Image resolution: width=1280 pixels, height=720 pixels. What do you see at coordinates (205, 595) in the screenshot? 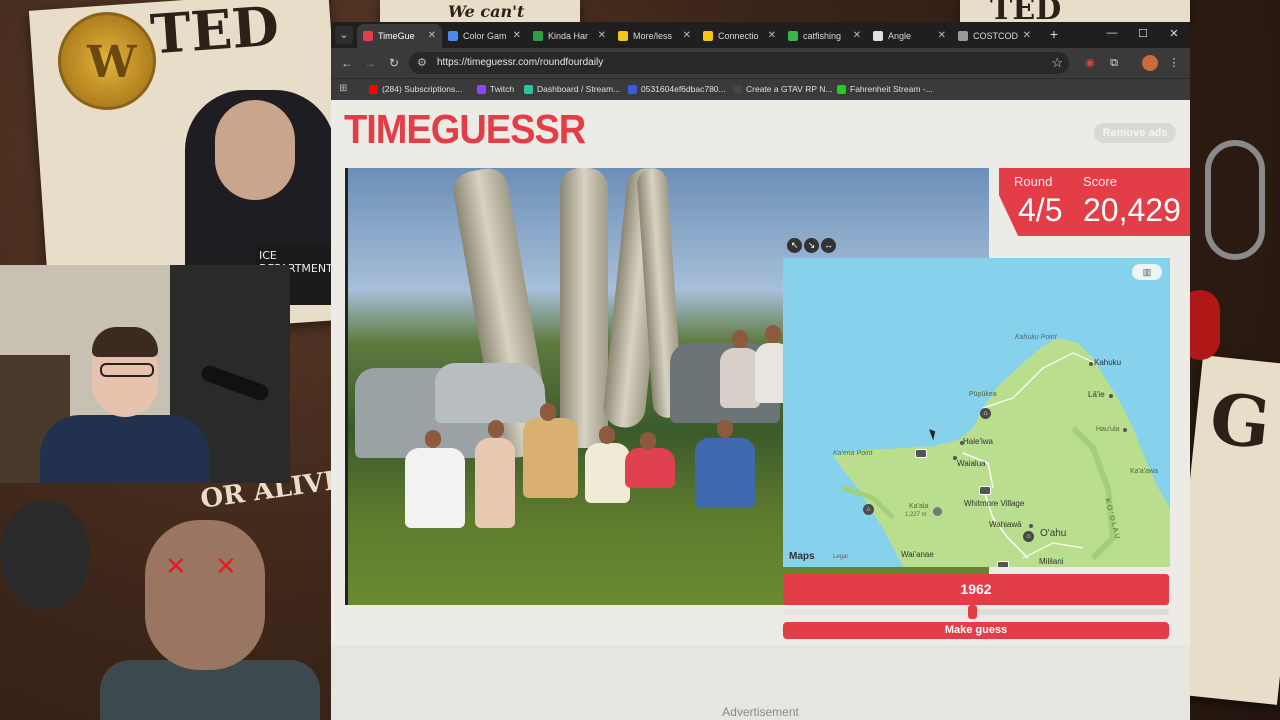
I see `avatar-face` at bounding box center [205, 595].